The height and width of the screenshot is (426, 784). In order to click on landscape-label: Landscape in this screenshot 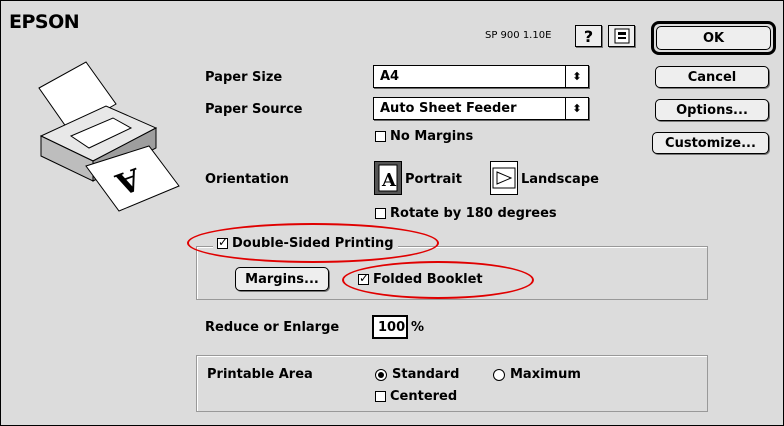, I will do `click(560, 179)`.